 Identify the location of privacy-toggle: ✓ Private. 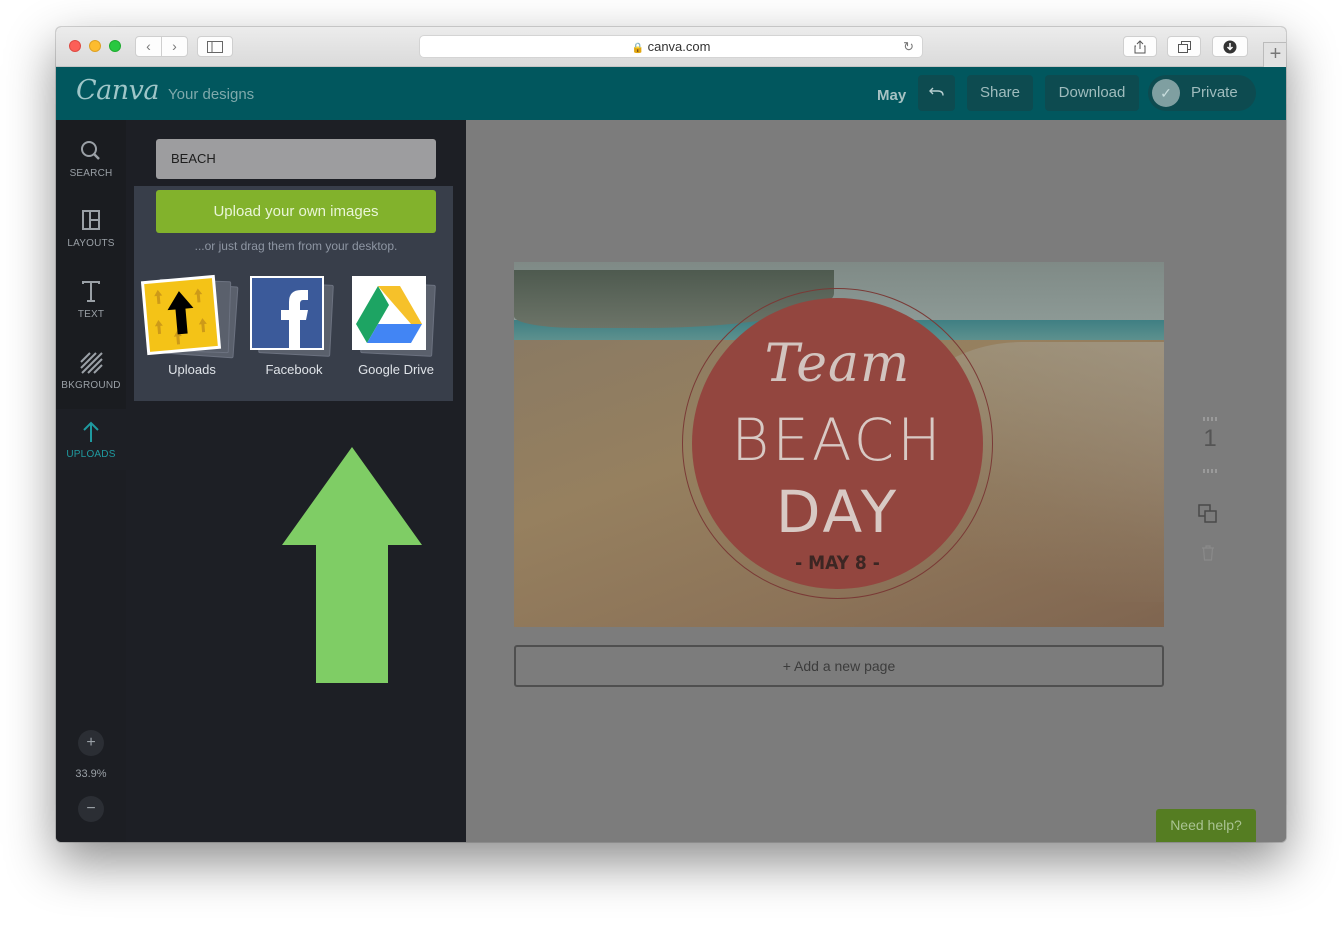
(1202, 93).